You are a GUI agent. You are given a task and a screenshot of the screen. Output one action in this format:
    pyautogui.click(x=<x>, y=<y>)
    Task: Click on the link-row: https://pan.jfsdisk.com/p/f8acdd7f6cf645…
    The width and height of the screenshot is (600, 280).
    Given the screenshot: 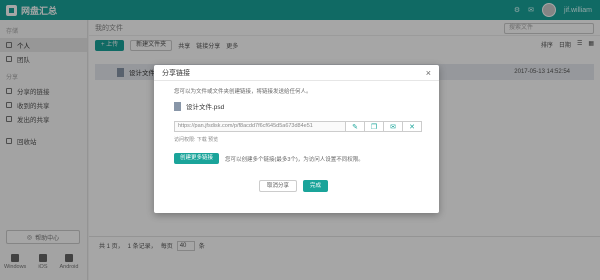 What is the action you would take?
    pyautogui.click(x=298, y=126)
    